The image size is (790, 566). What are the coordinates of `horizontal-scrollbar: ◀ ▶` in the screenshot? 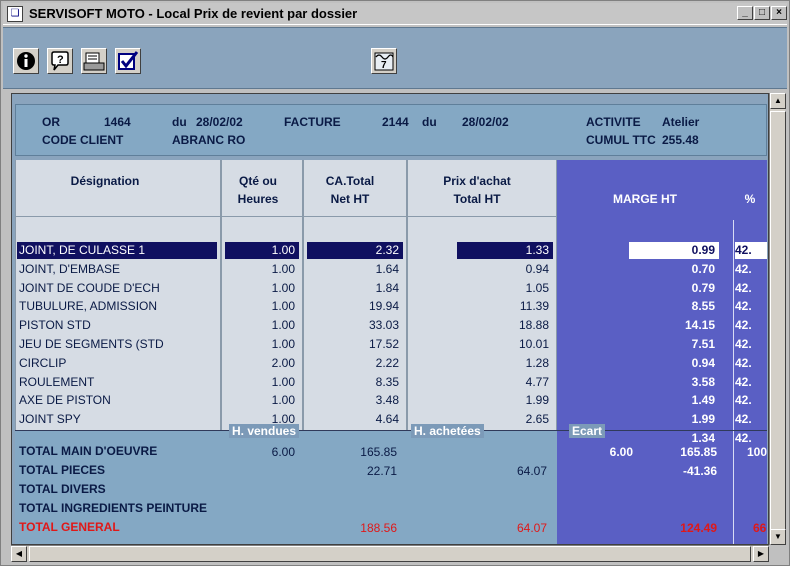 It's located at (390, 553).